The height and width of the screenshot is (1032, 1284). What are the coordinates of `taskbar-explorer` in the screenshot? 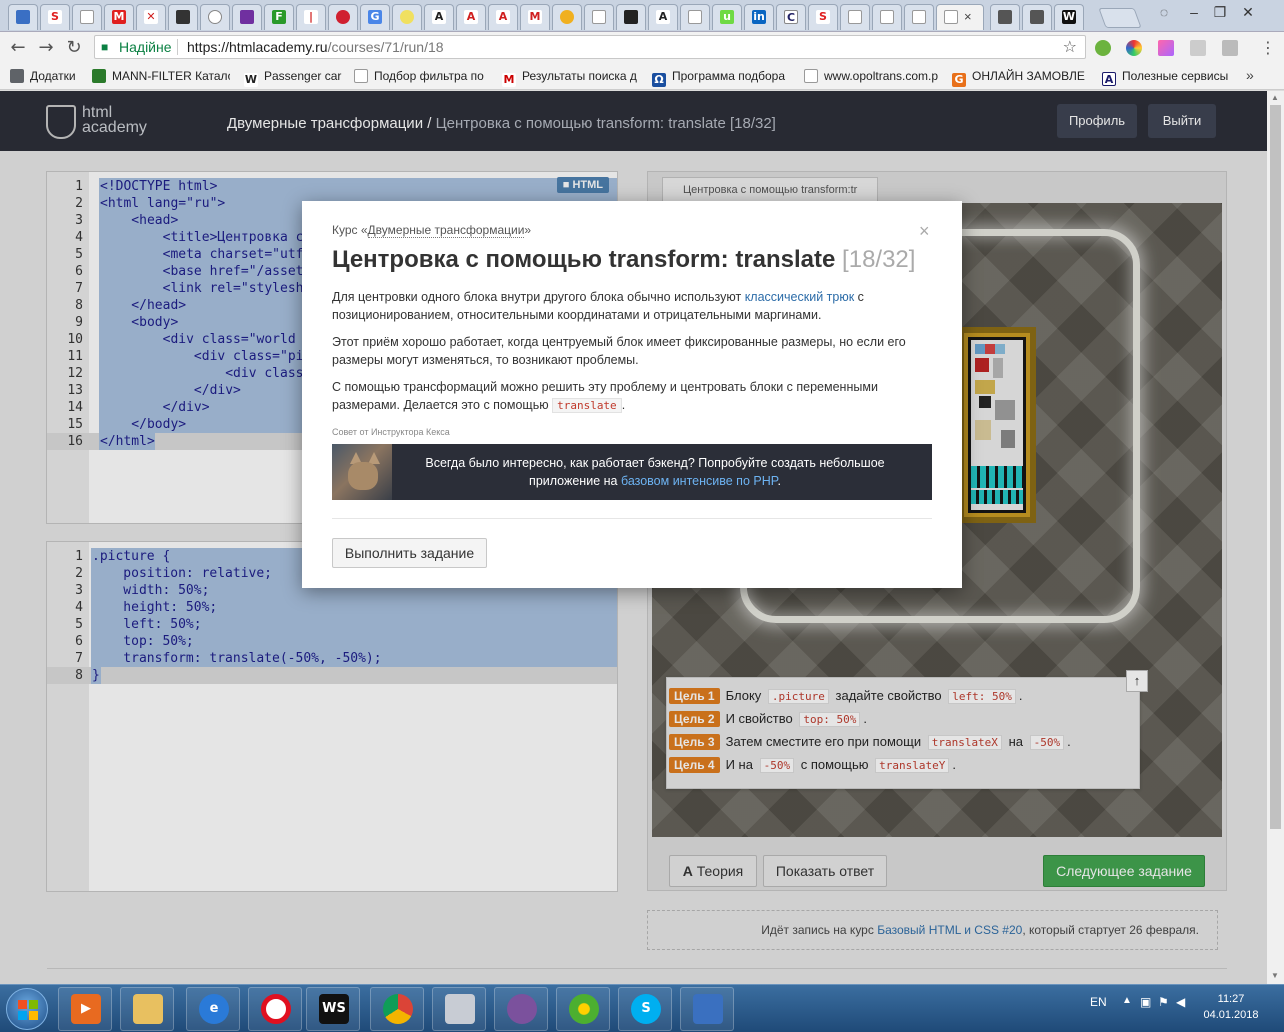 It's located at (147, 1009).